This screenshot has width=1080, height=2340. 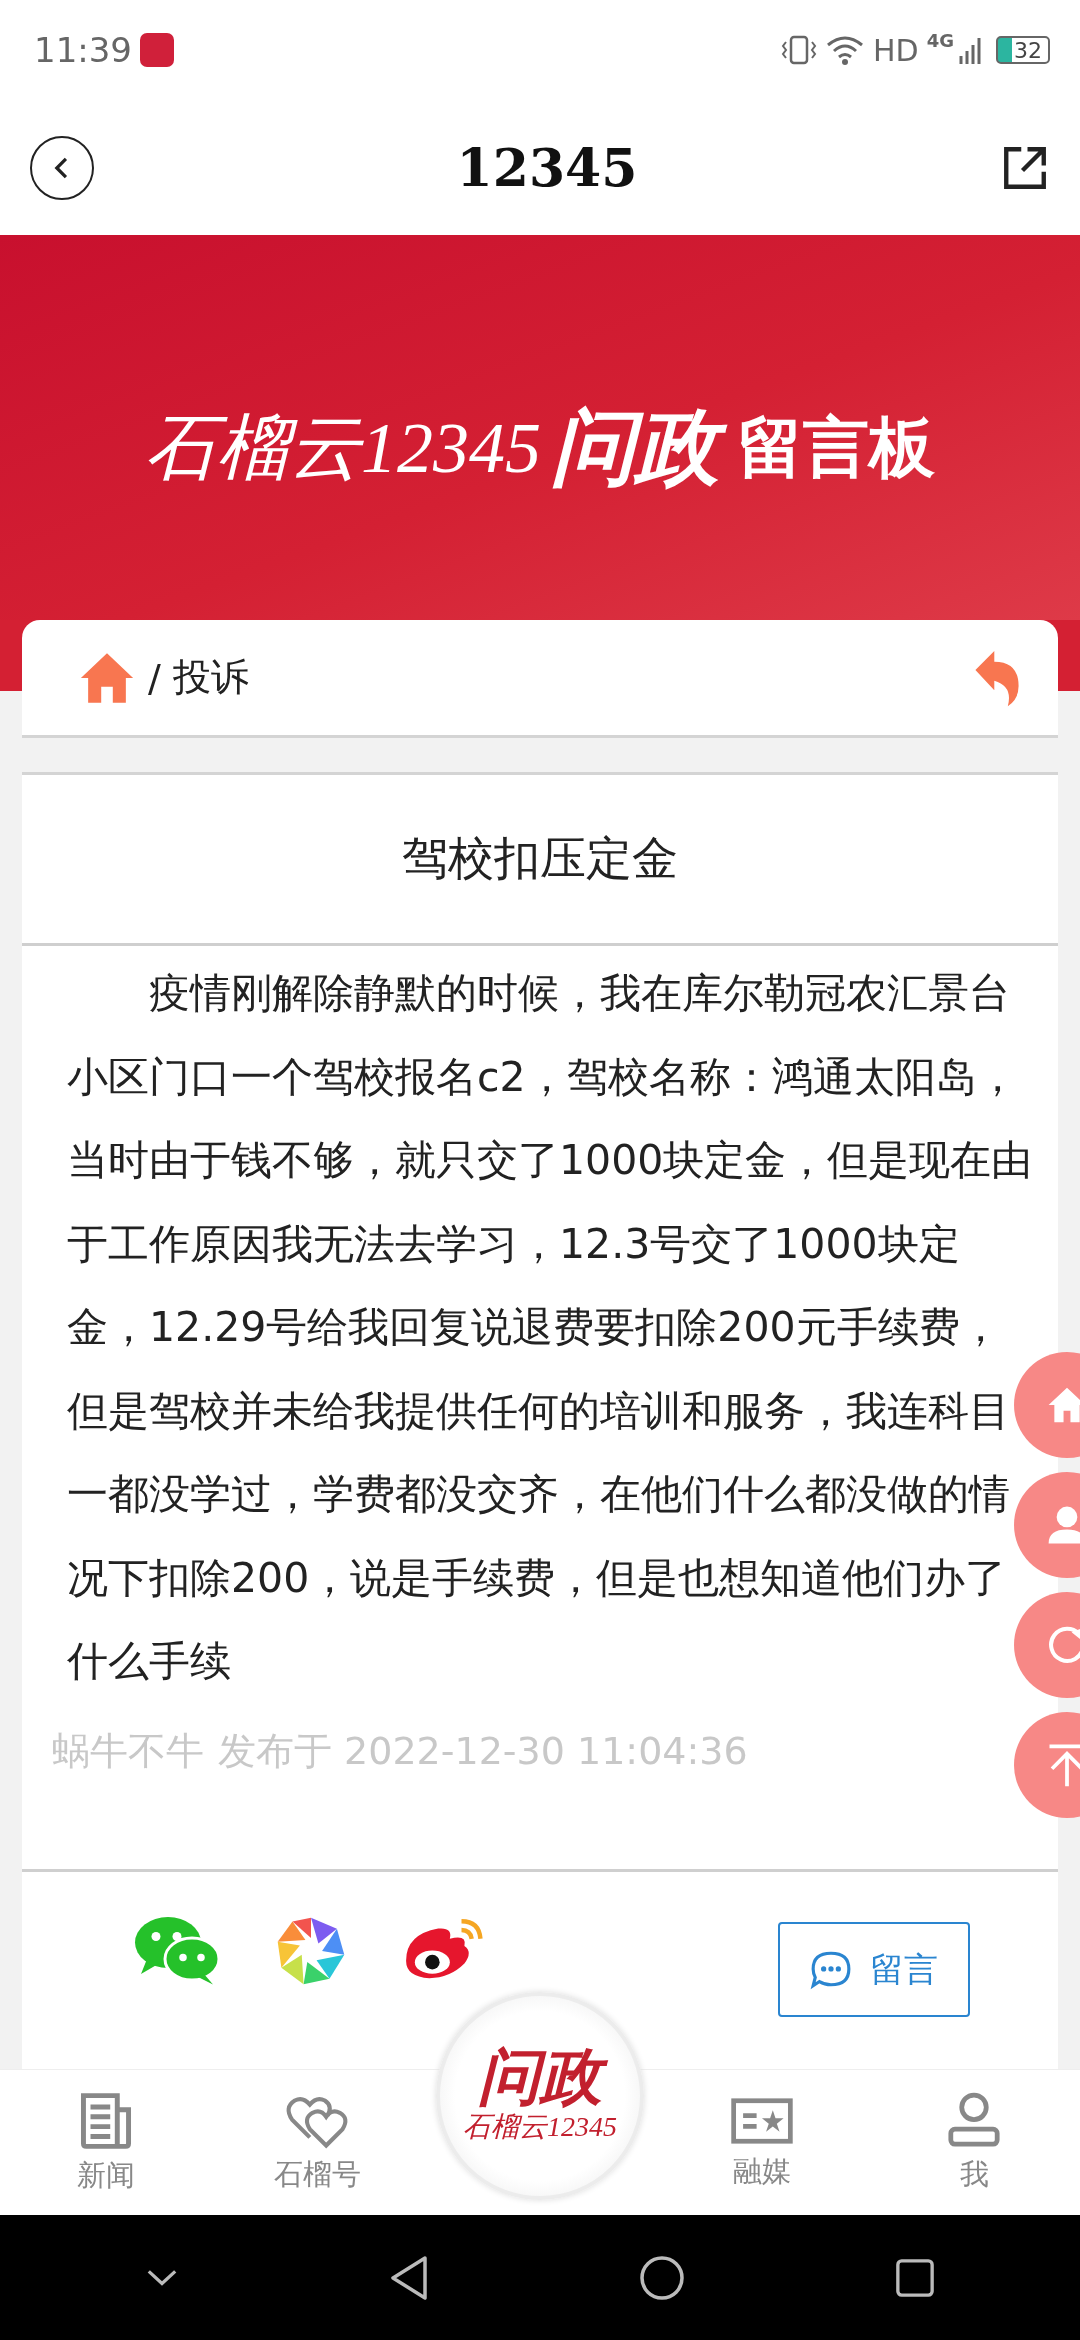 I want to click on network-label: HD, so click(x=896, y=50).